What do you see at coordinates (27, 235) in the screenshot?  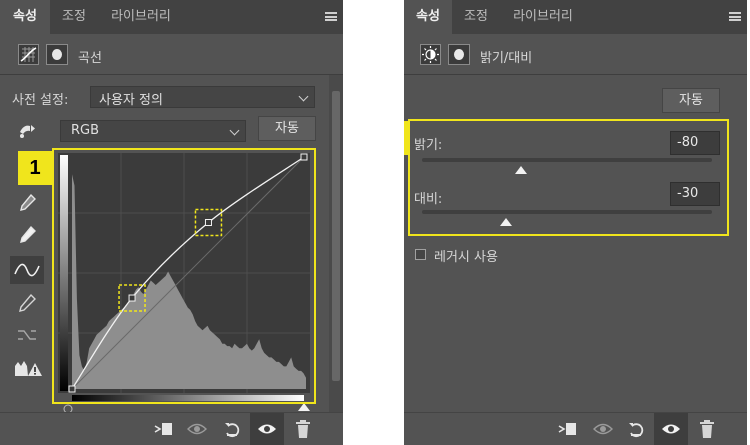 I see `eyedropper-white-icon` at bounding box center [27, 235].